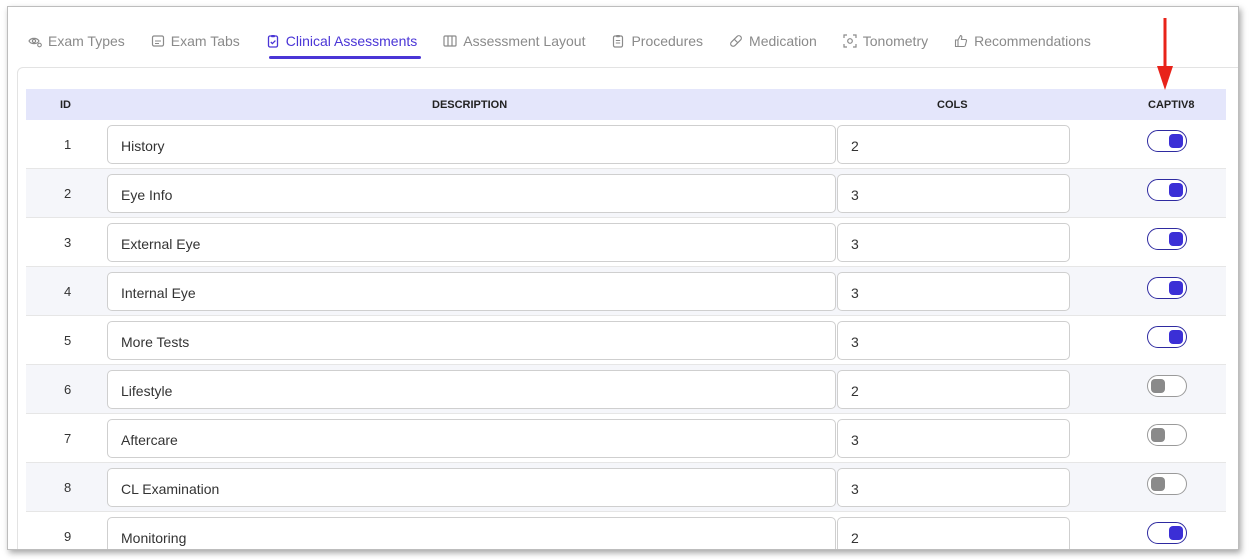 The height and width of the screenshot is (559, 1249). I want to click on table-row: 3 External Eye 3, so click(626, 242).